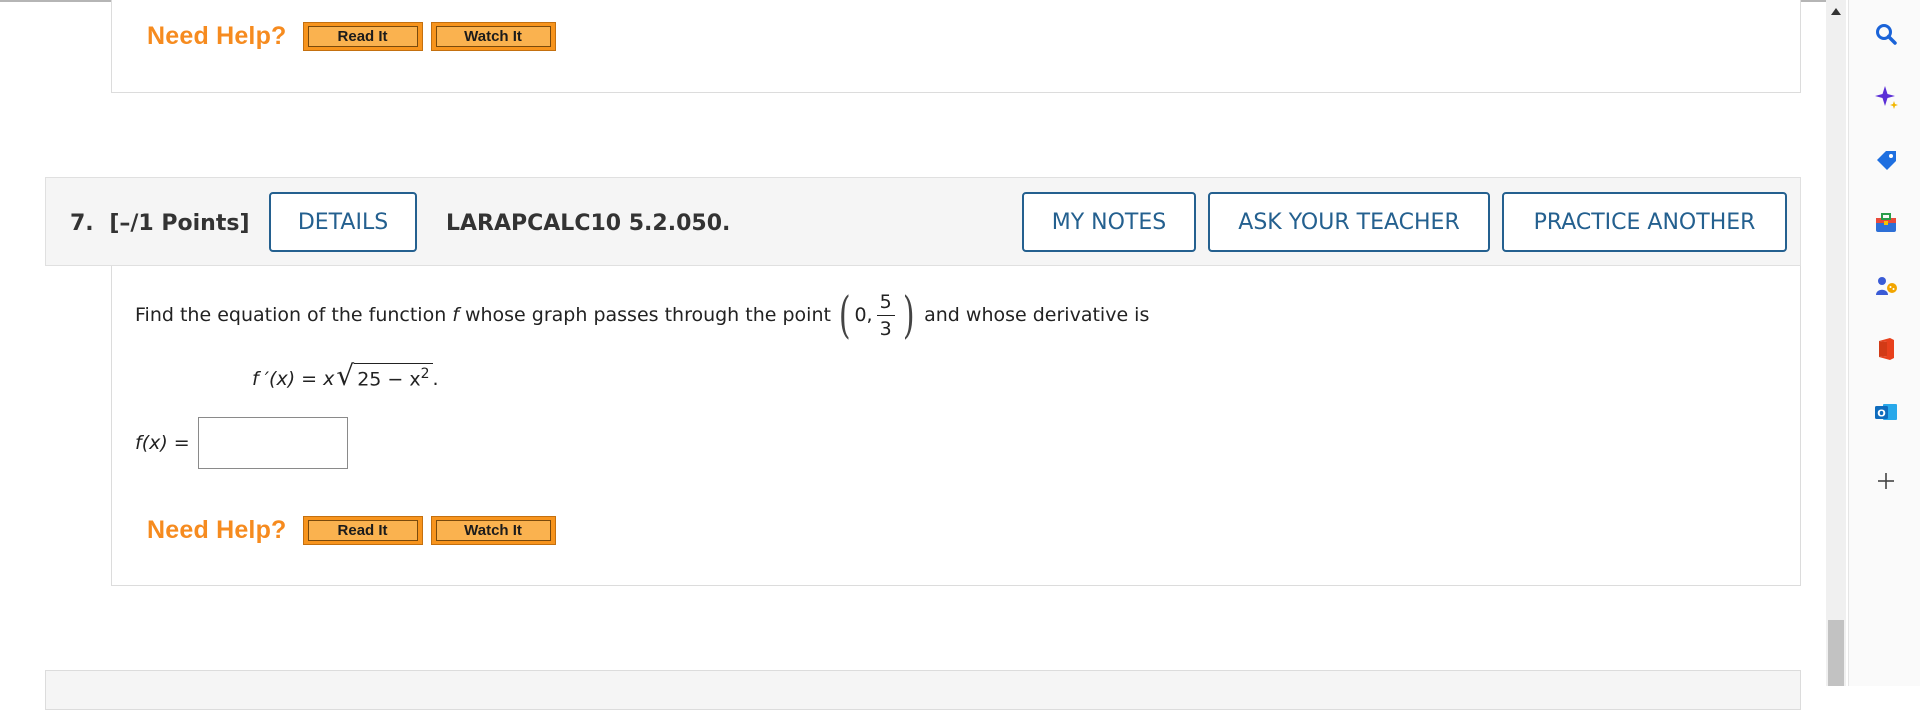 The width and height of the screenshot is (1920, 710). Describe the element at coordinates (455, 315) in the screenshot. I see `function-name: f` at that location.